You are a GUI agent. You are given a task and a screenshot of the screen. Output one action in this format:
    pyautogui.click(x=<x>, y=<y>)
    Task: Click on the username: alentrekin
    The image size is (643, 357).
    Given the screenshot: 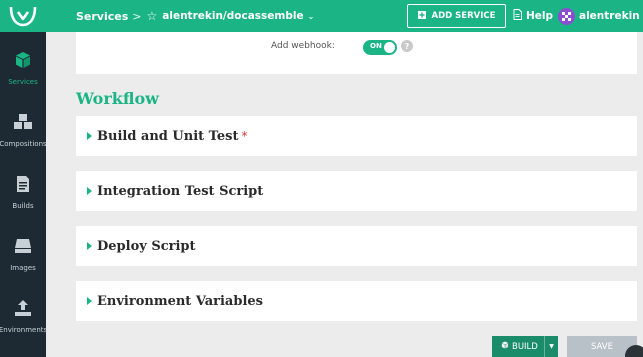 What is the action you would take?
    pyautogui.click(x=609, y=16)
    